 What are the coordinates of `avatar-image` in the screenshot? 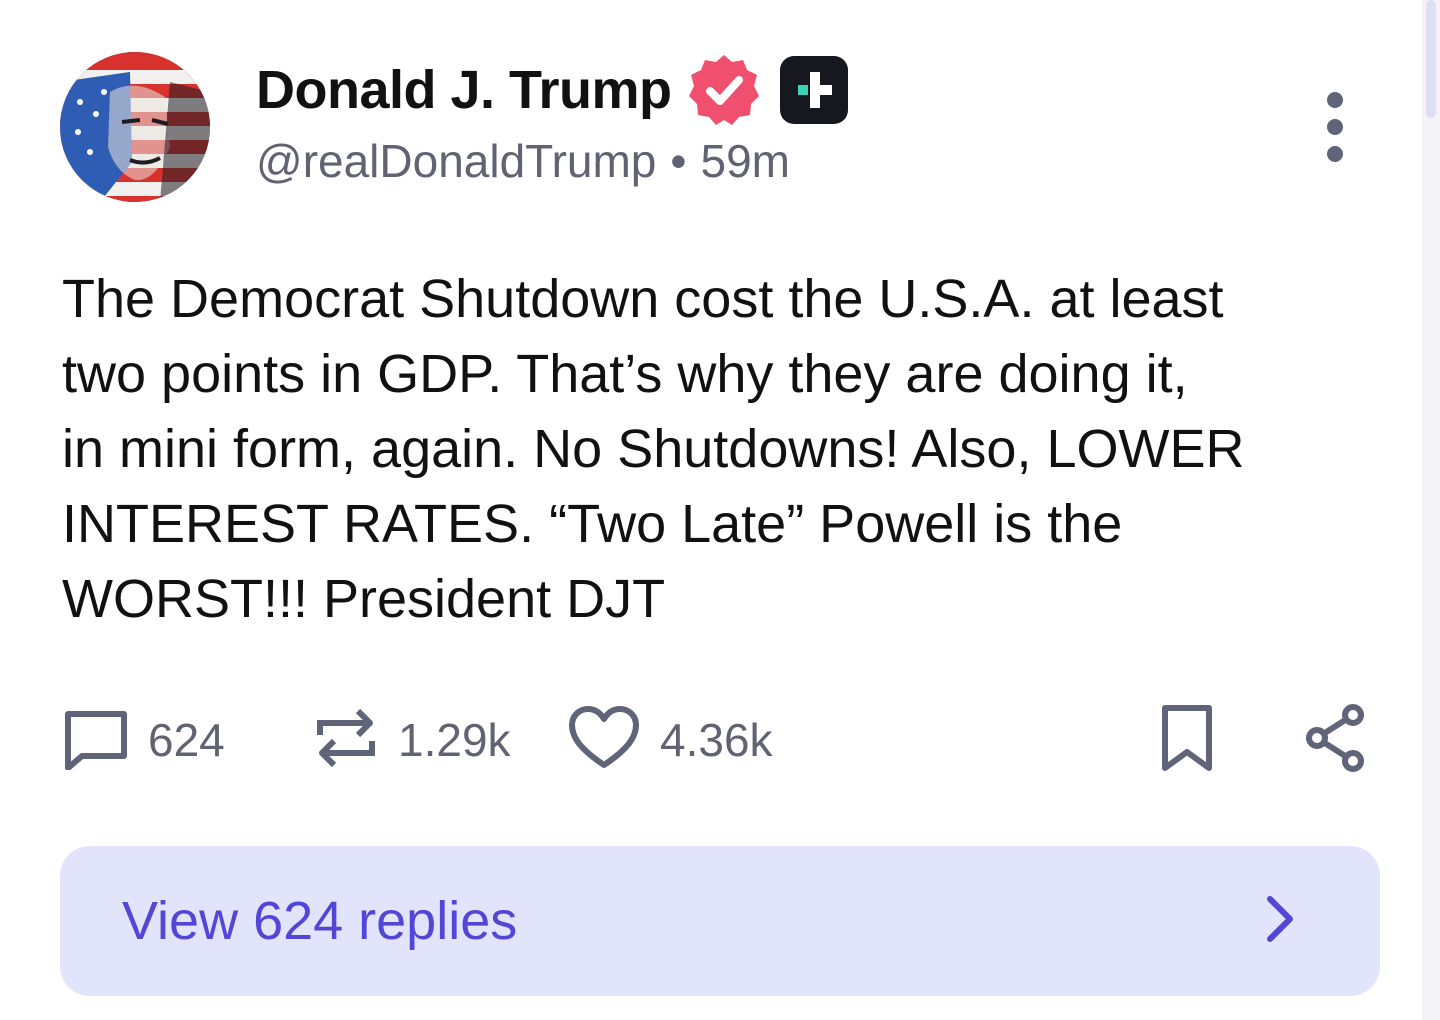 It's located at (135, 127).